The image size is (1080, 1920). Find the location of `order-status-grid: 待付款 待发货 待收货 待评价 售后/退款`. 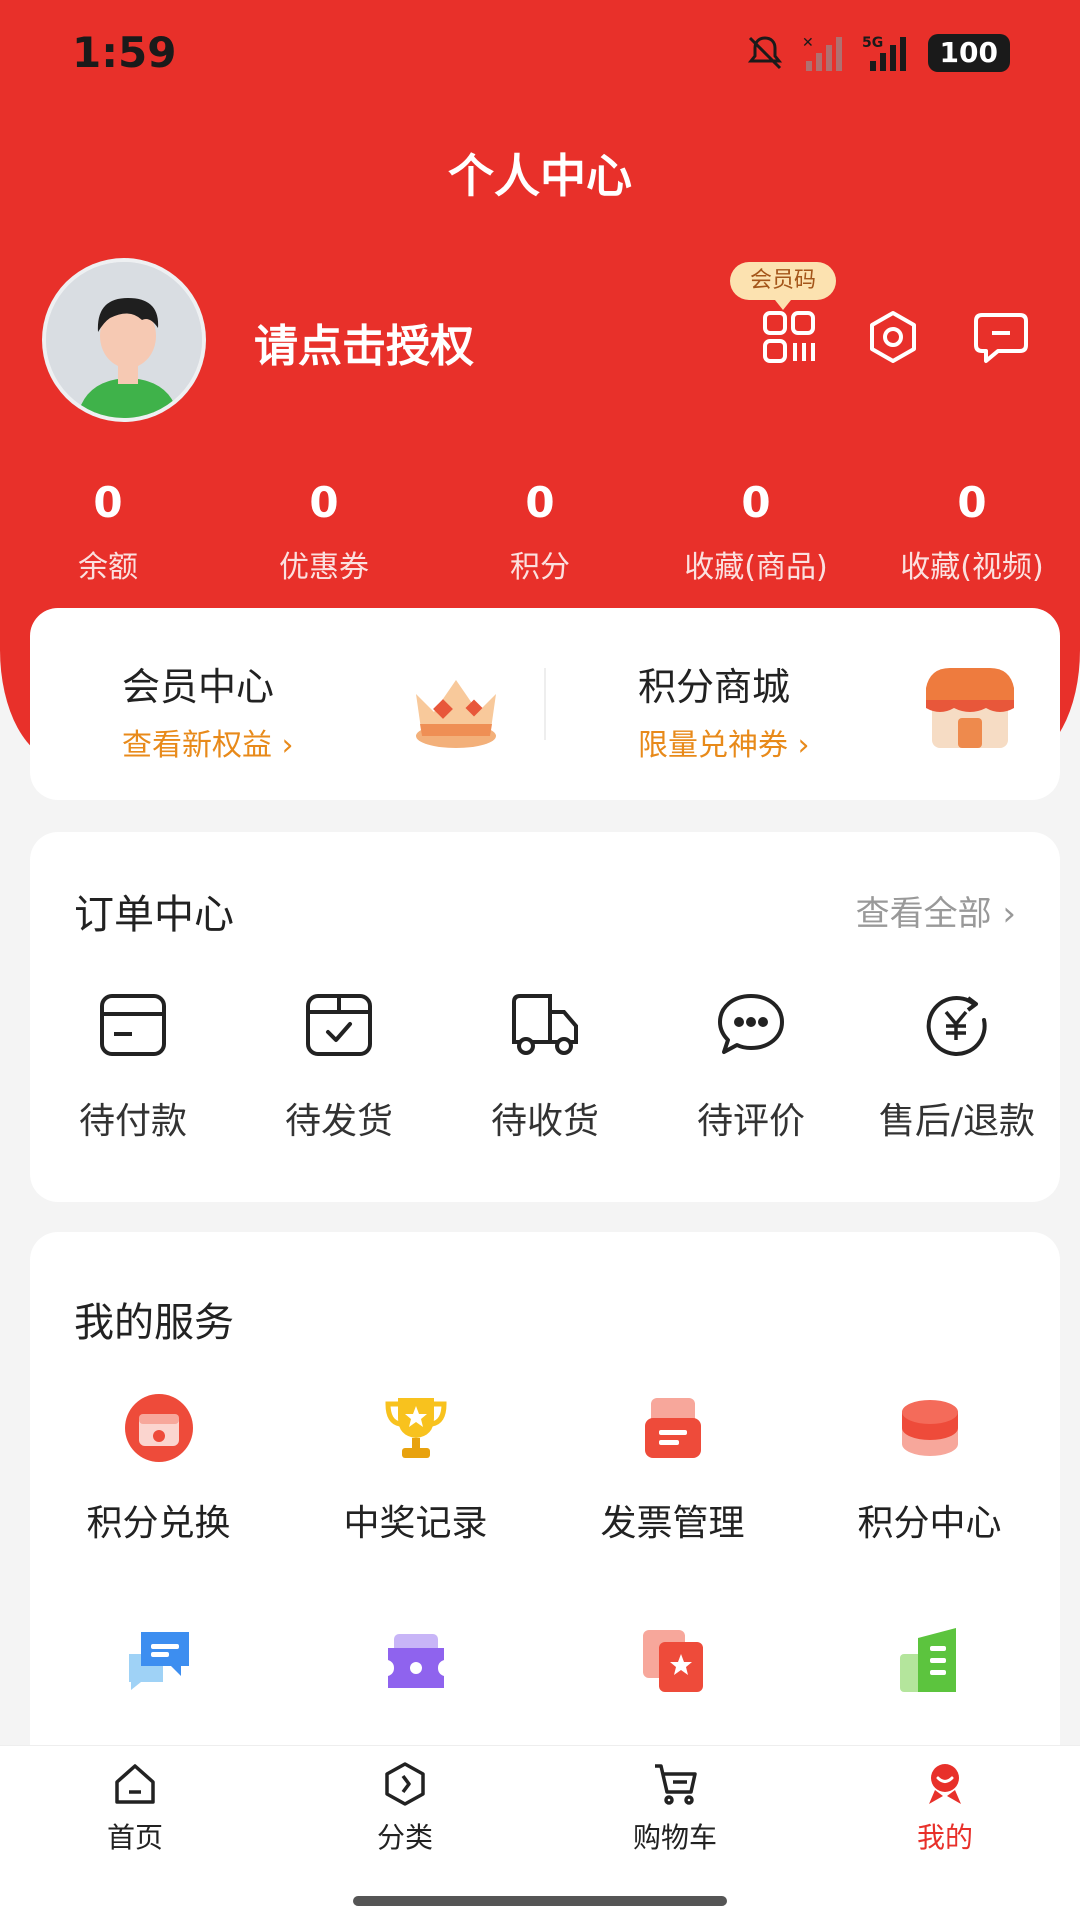

order-status-grid: 待付款 待发货 待收货 待评价 售后/退款 is located at coordinates (545, 1068).